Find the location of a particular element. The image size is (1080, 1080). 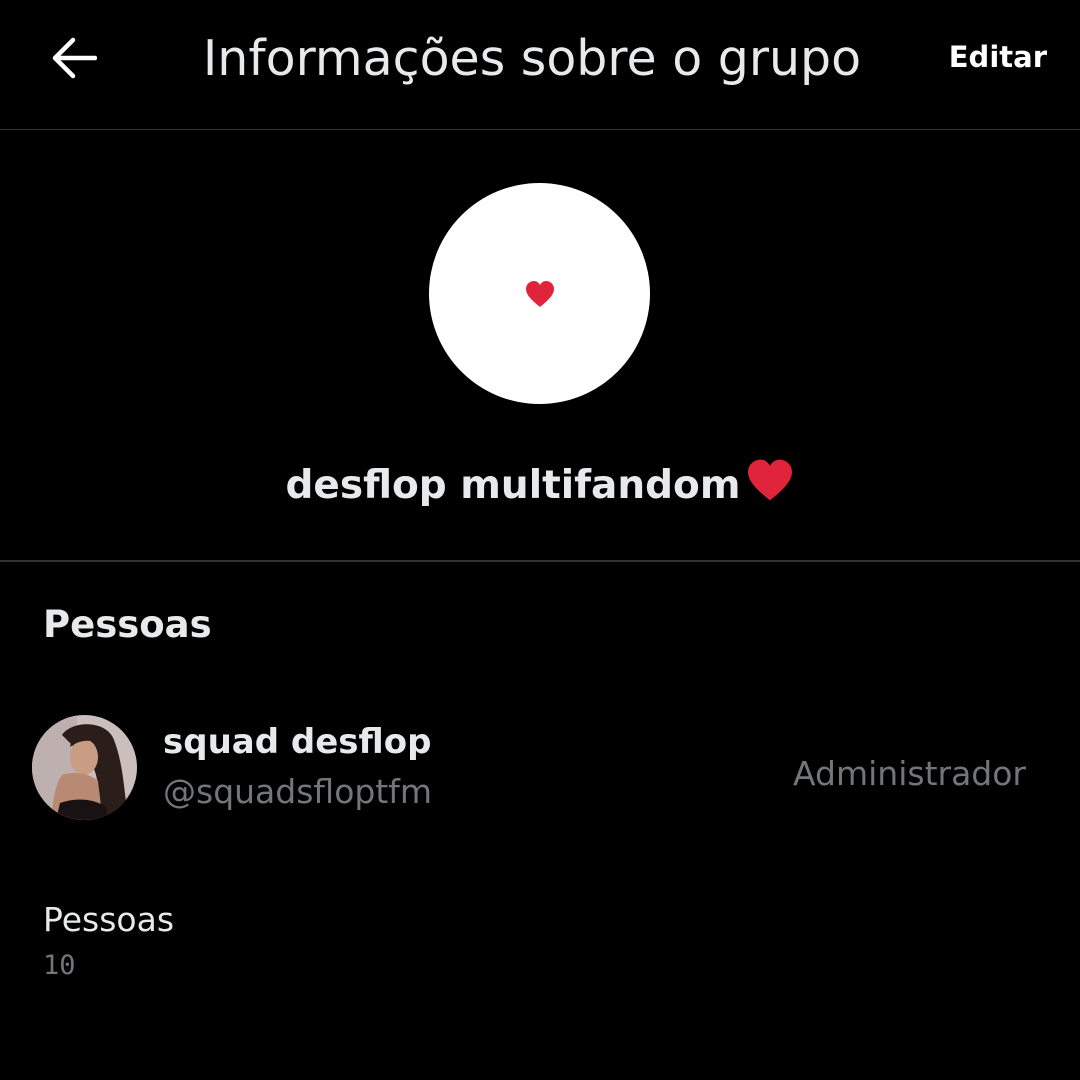

member-role-badge: Administrador is located at coordinates (909, 773).